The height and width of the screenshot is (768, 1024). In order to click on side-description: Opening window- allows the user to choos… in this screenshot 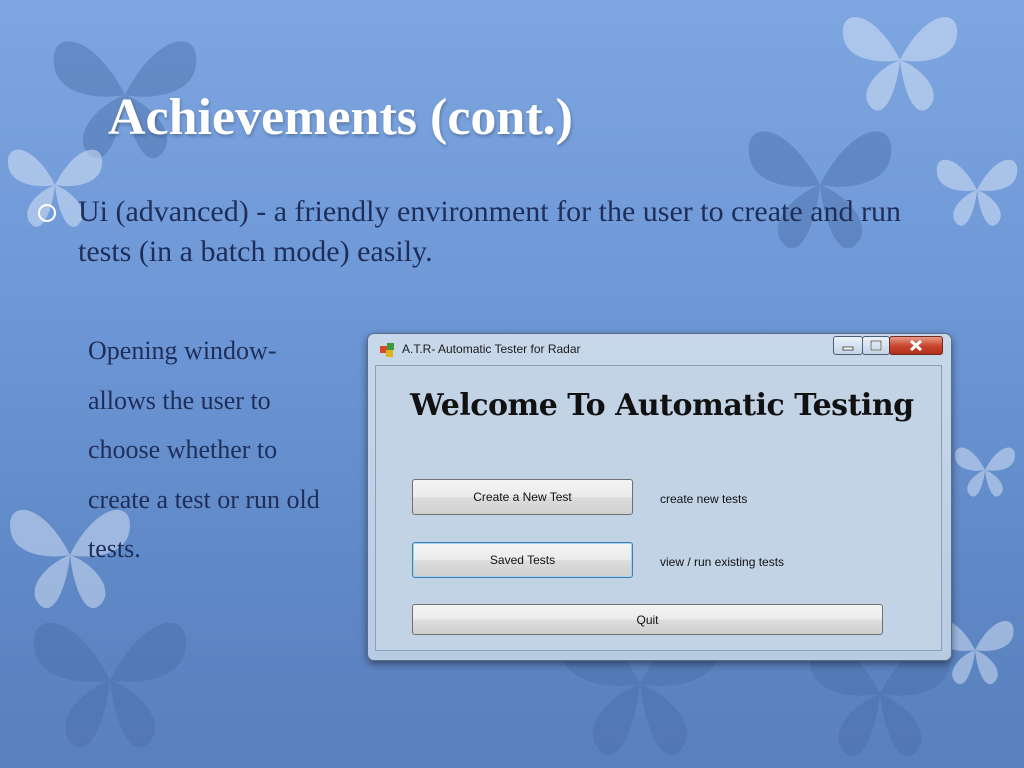, I will do `click(204, 449)`.